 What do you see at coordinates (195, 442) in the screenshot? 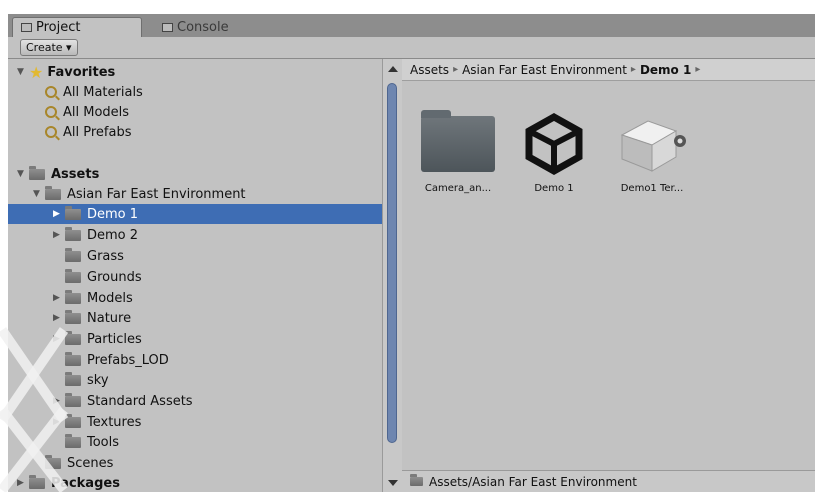
I see `tree-item-tools: Tools` at bounding box center [195, 442].